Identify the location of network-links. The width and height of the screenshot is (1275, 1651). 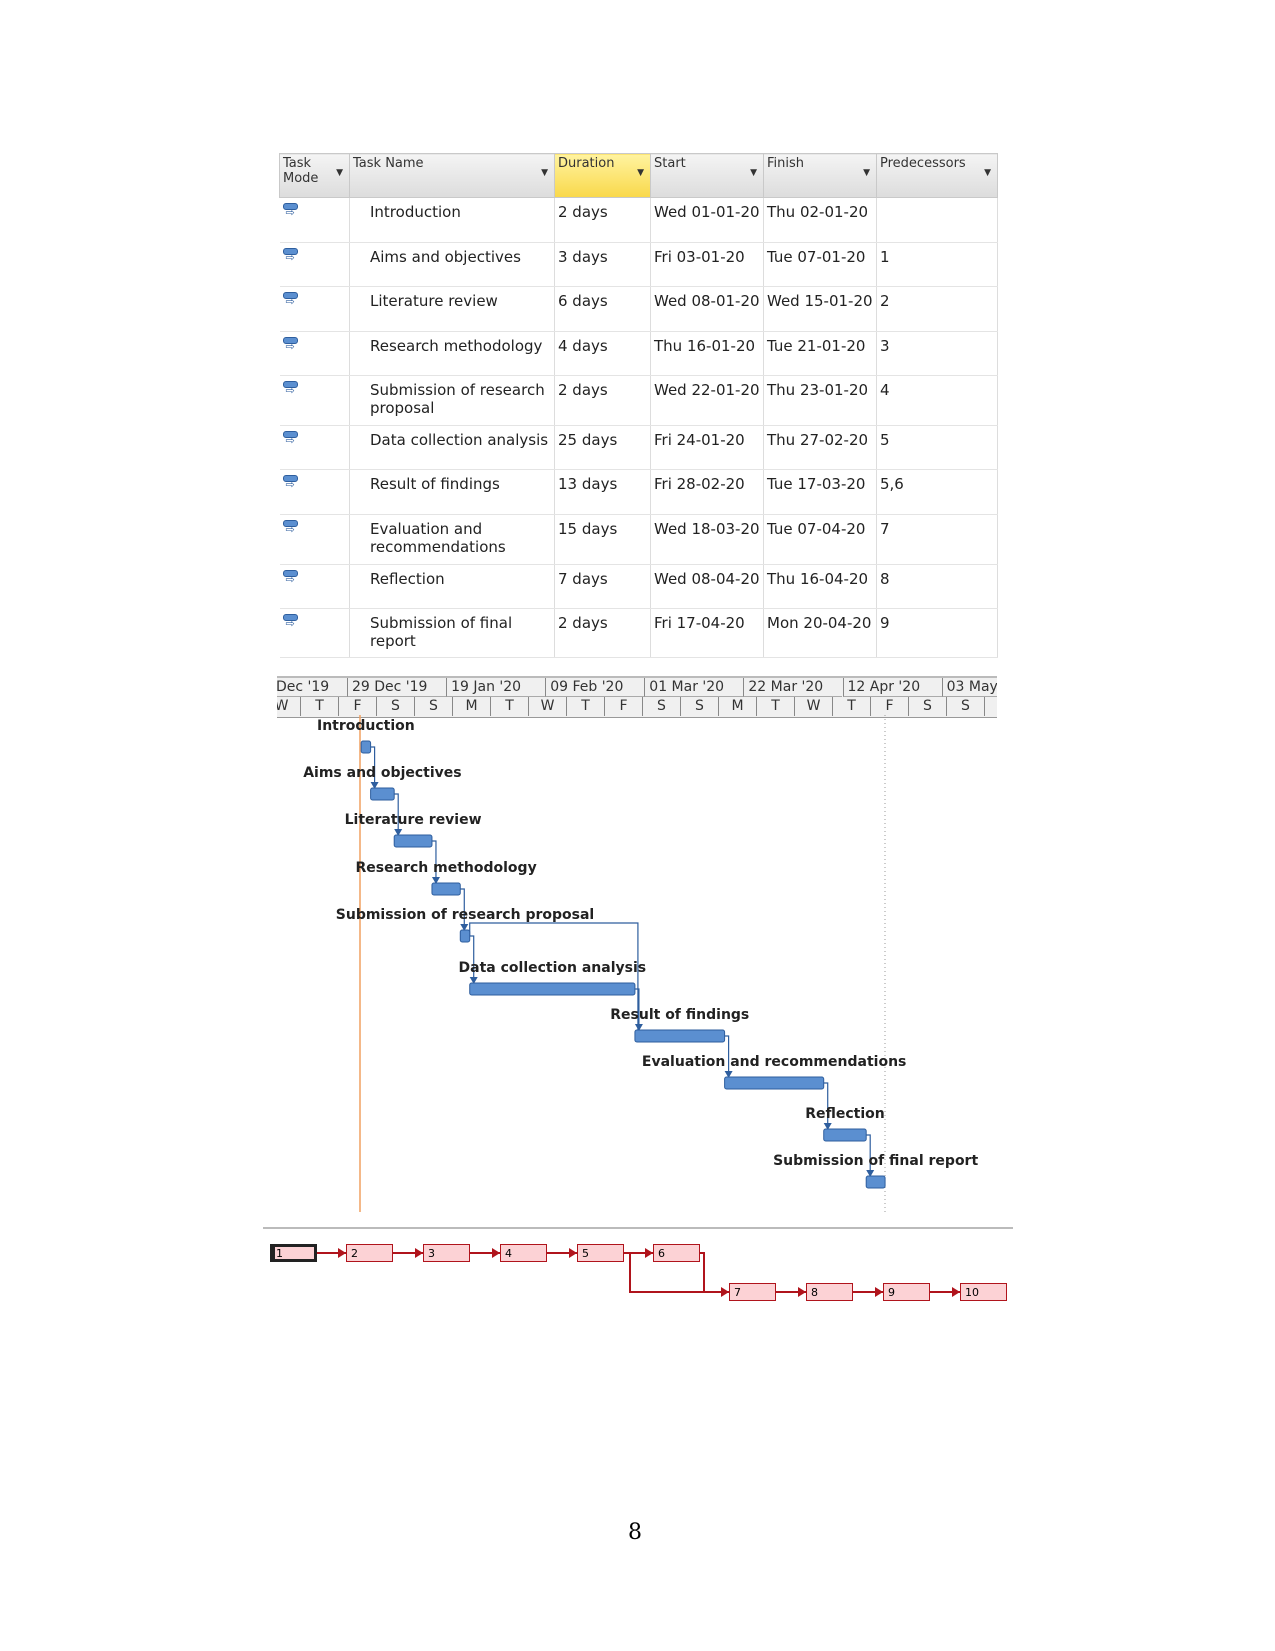
(638, 1272).